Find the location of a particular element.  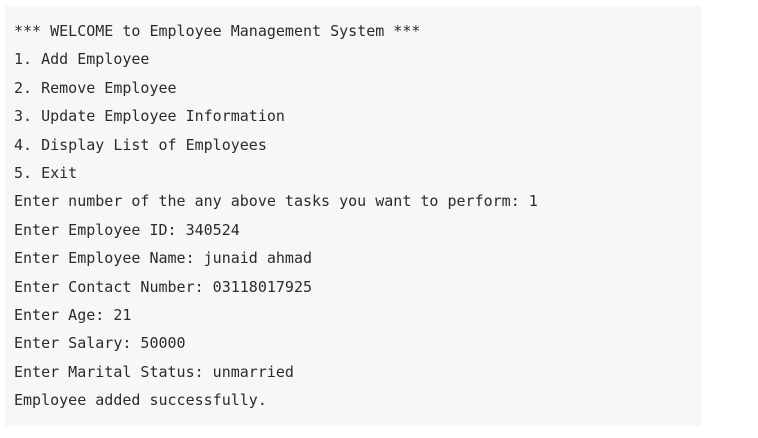

success-message: Employee added successfully. is located at coordinates (140, 400).